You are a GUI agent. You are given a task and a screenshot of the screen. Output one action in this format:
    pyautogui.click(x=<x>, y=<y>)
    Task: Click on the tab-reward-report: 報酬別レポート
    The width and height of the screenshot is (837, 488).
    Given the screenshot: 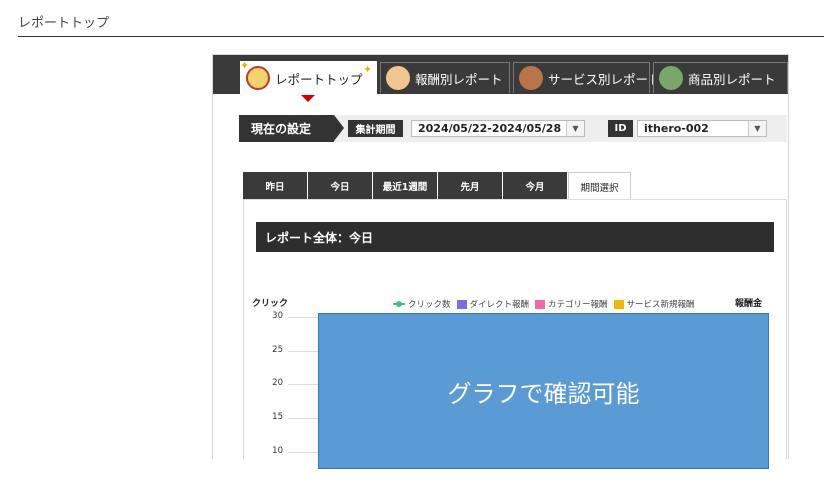 What is the action you would take?
    pyautogui.click(x=445, y=77)
    